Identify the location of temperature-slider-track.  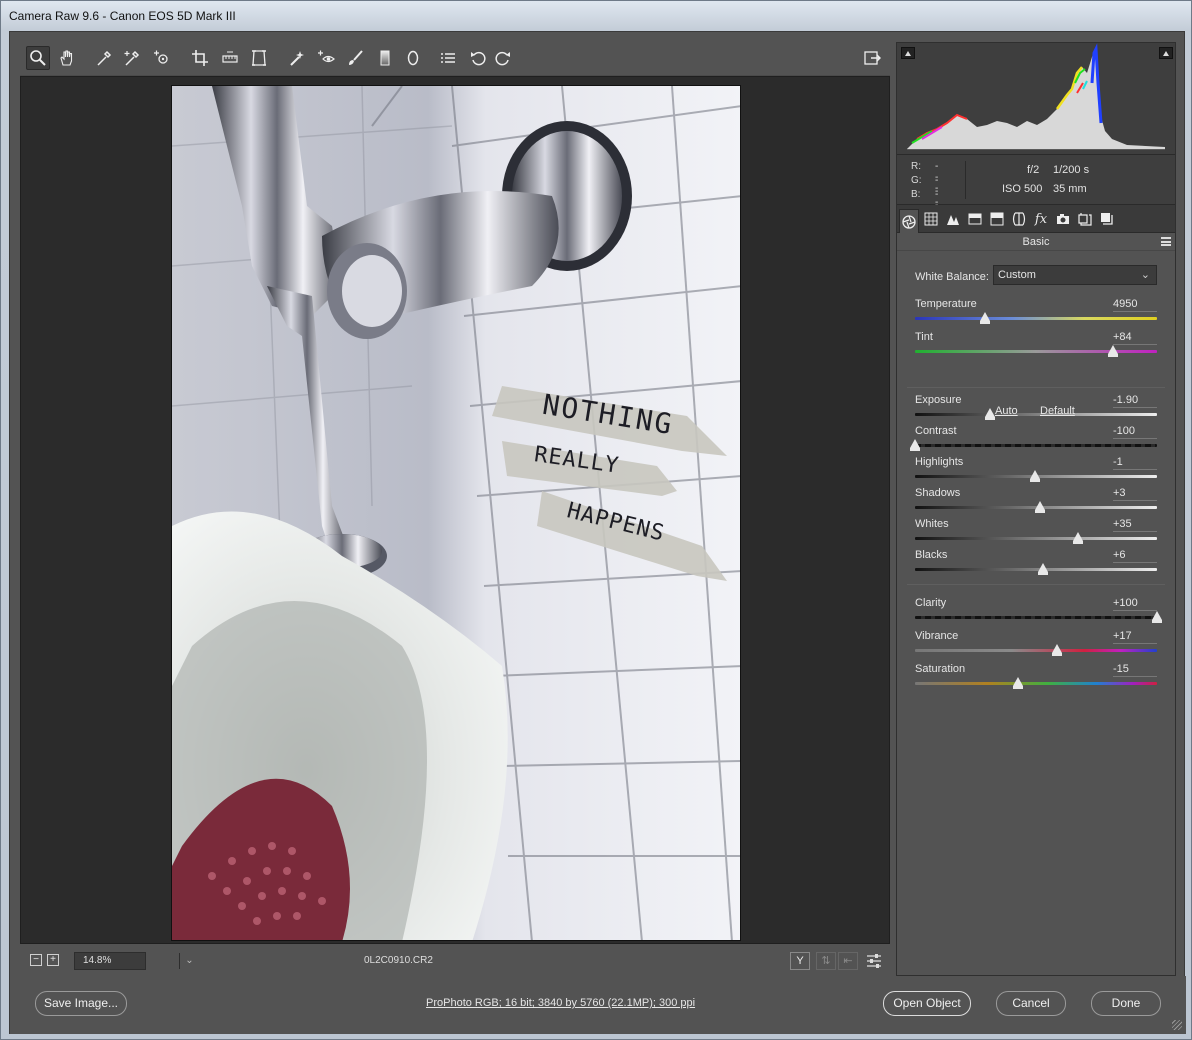
(1036, 318).